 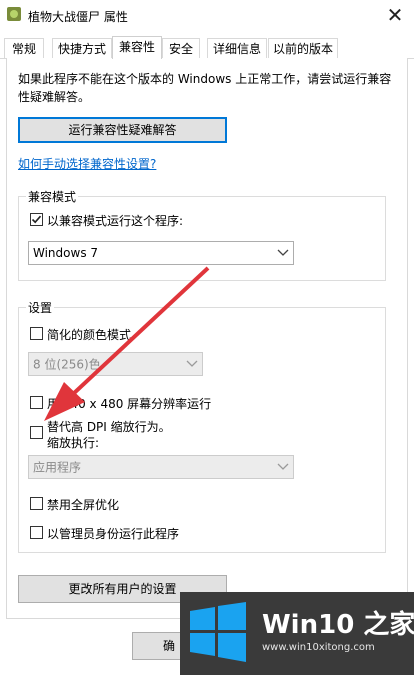 I want to click on checkmark-icon, so click(x=36, y=219).